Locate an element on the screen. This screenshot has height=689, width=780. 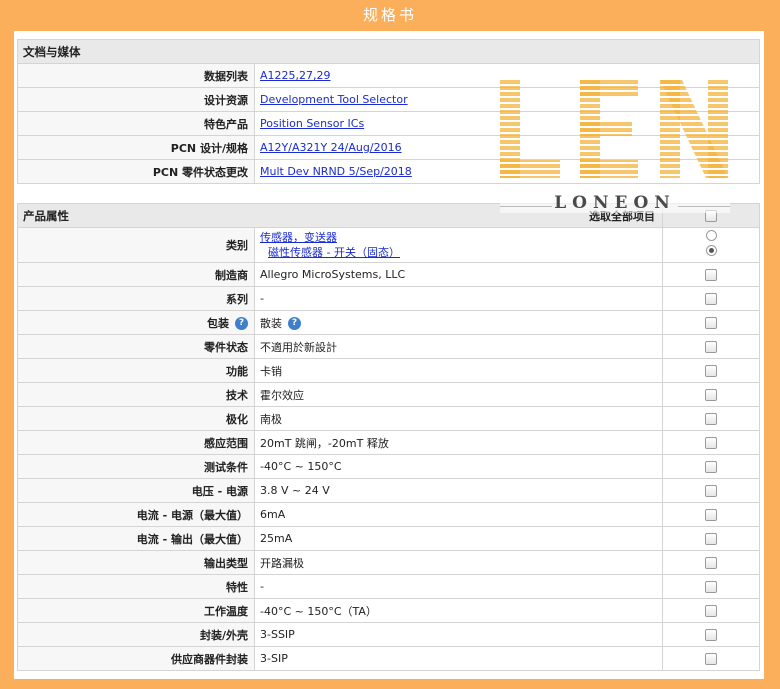
table-row: 系列 - is located at coordinates (388, 298).